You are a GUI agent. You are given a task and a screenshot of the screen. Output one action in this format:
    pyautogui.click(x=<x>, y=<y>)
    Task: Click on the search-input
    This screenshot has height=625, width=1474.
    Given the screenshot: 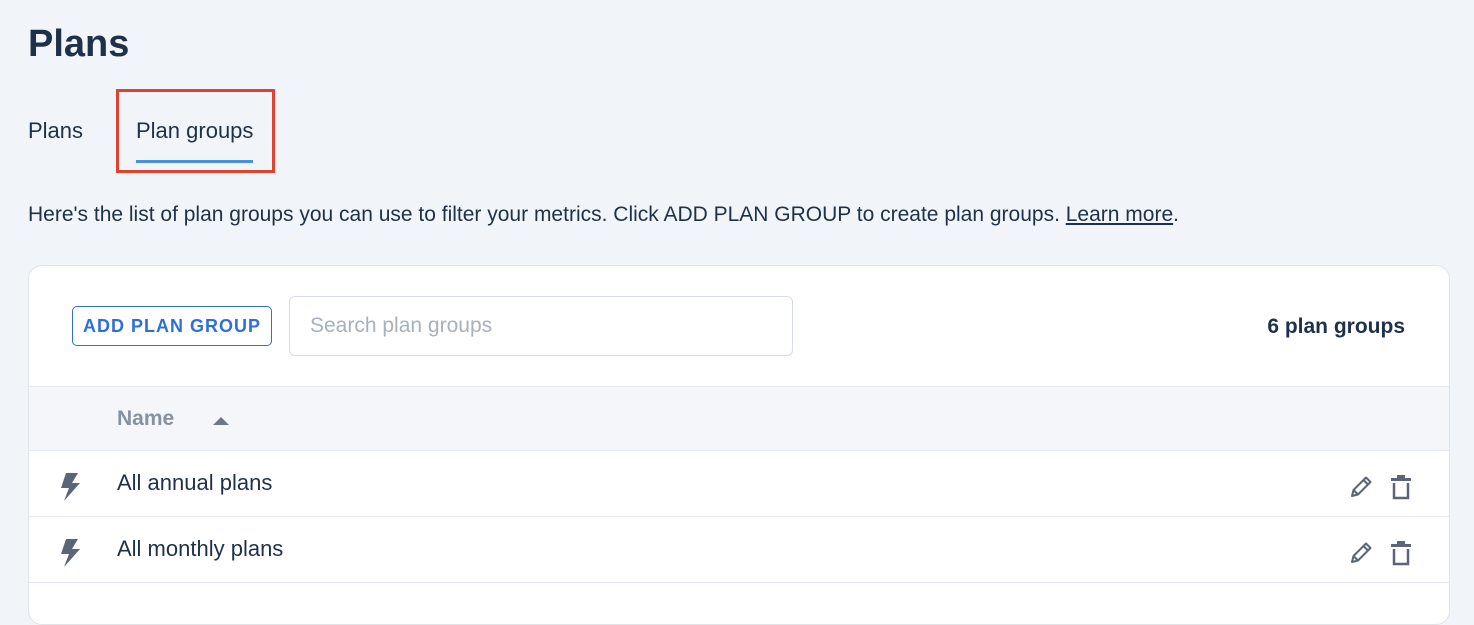 What is the action you would take?
    pyautogui.click(x=541, y=326)
    